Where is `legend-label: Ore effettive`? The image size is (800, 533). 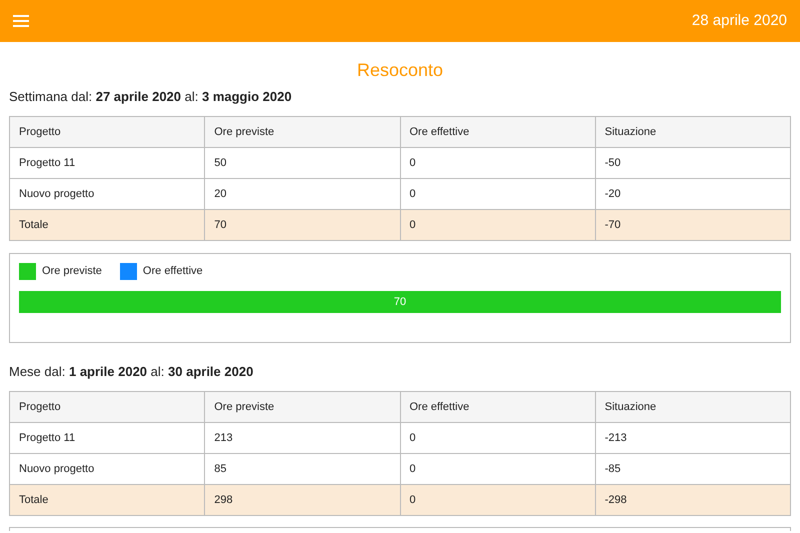 legend-label: Ore effettive is located at coordinates (172, 272).